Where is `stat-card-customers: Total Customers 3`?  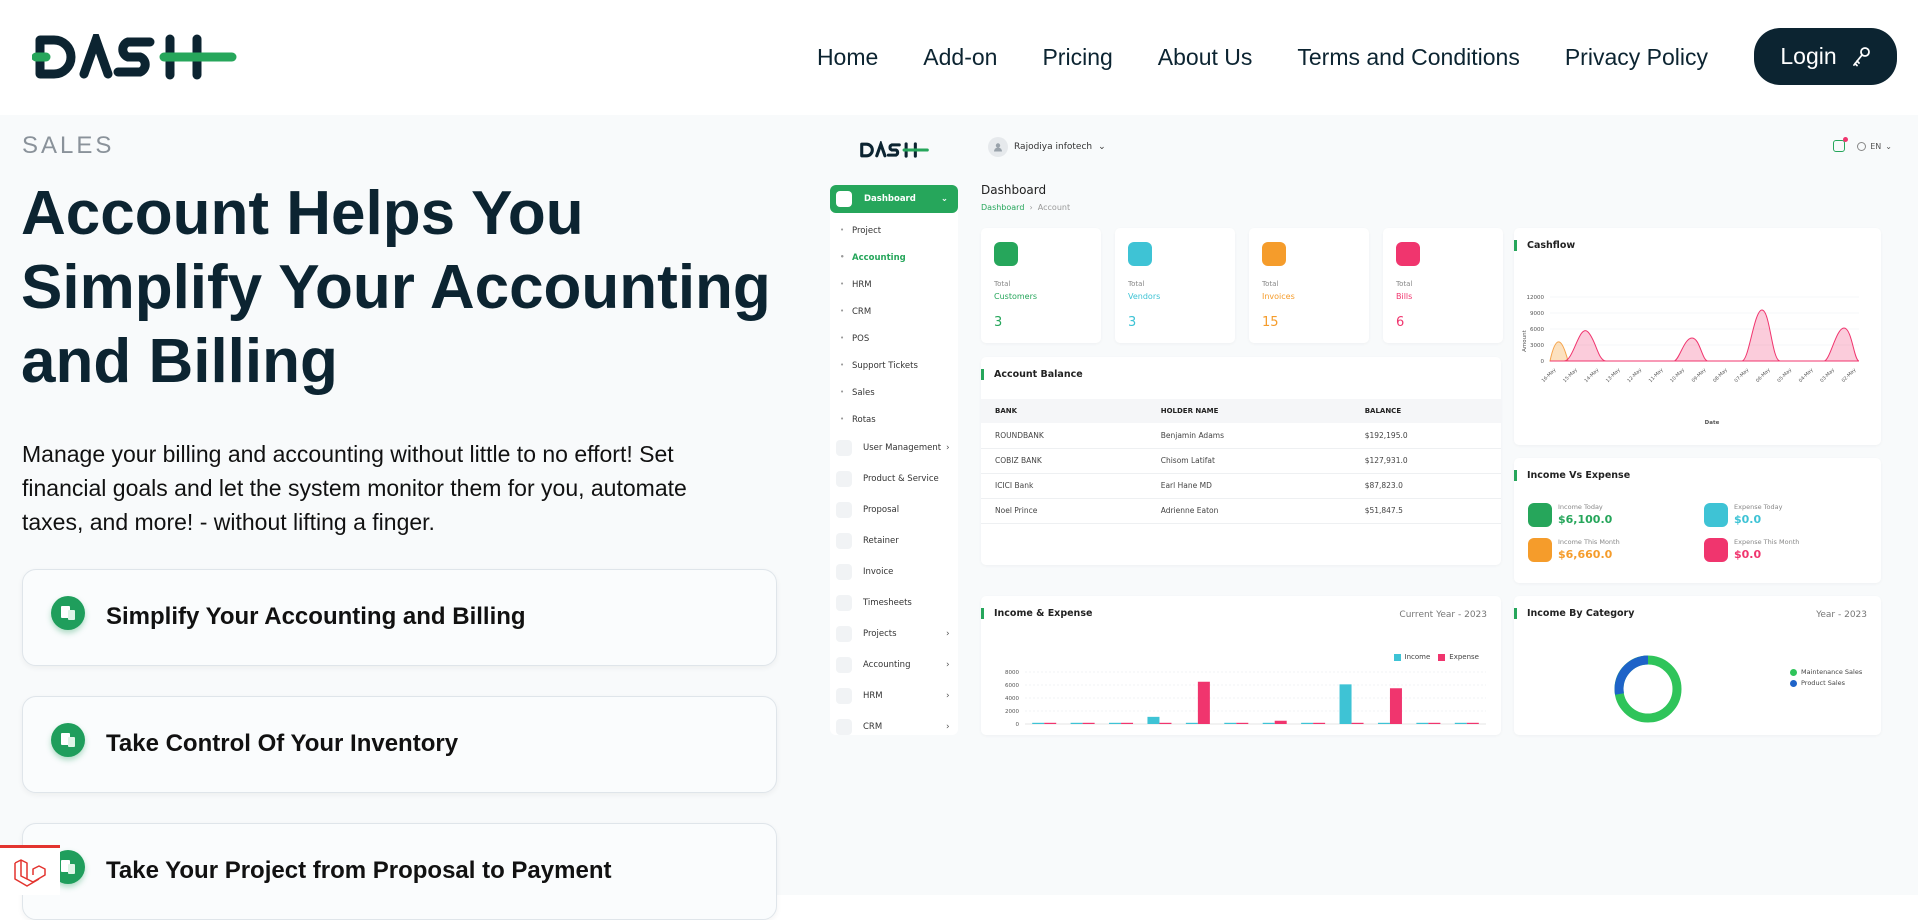 stat-card-customers: Total Customers 3 is located at coordinates (1041, 285).